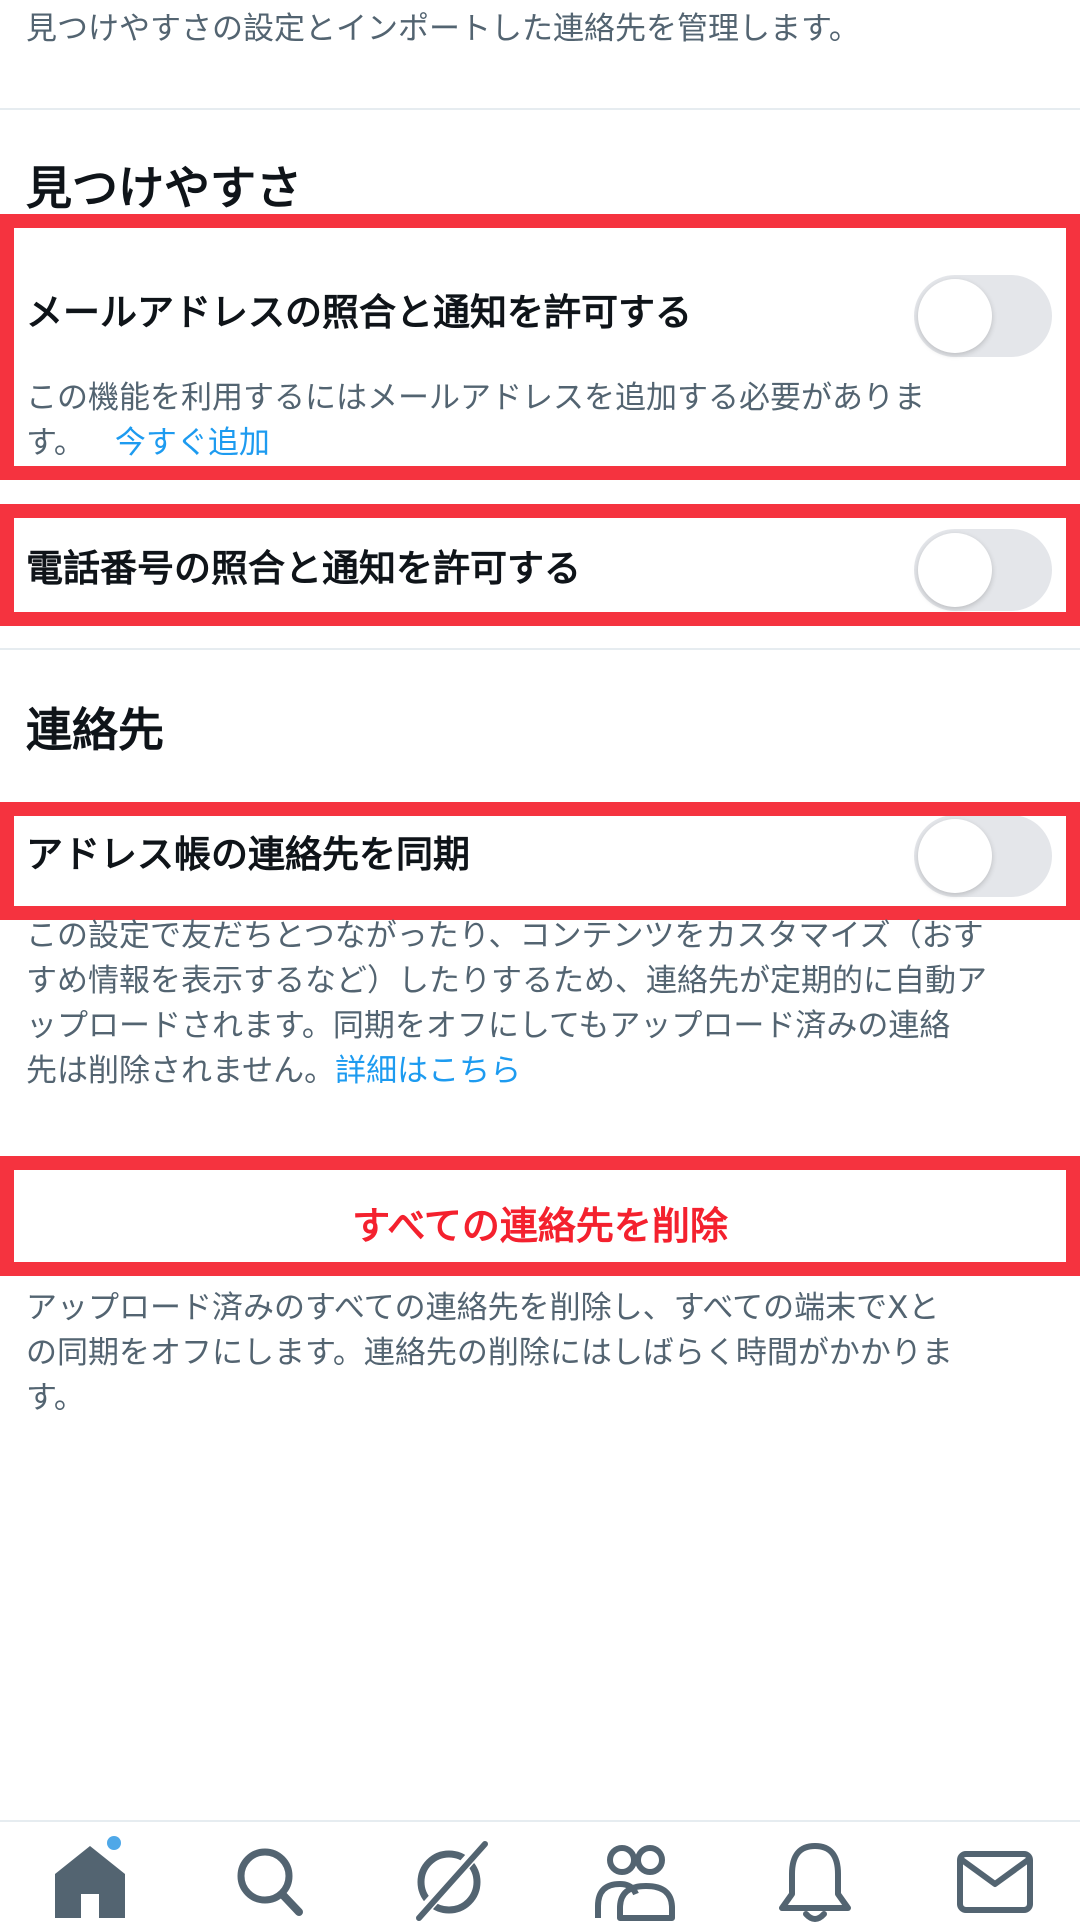 The width and height of the screenshot is (1080, 1922). Describe the element at coordinates (488, 1026) in the screenshot. I see `sync-description-line: ップロードされます。同期をオフにしてもアップロード済みの連絡` at that location.